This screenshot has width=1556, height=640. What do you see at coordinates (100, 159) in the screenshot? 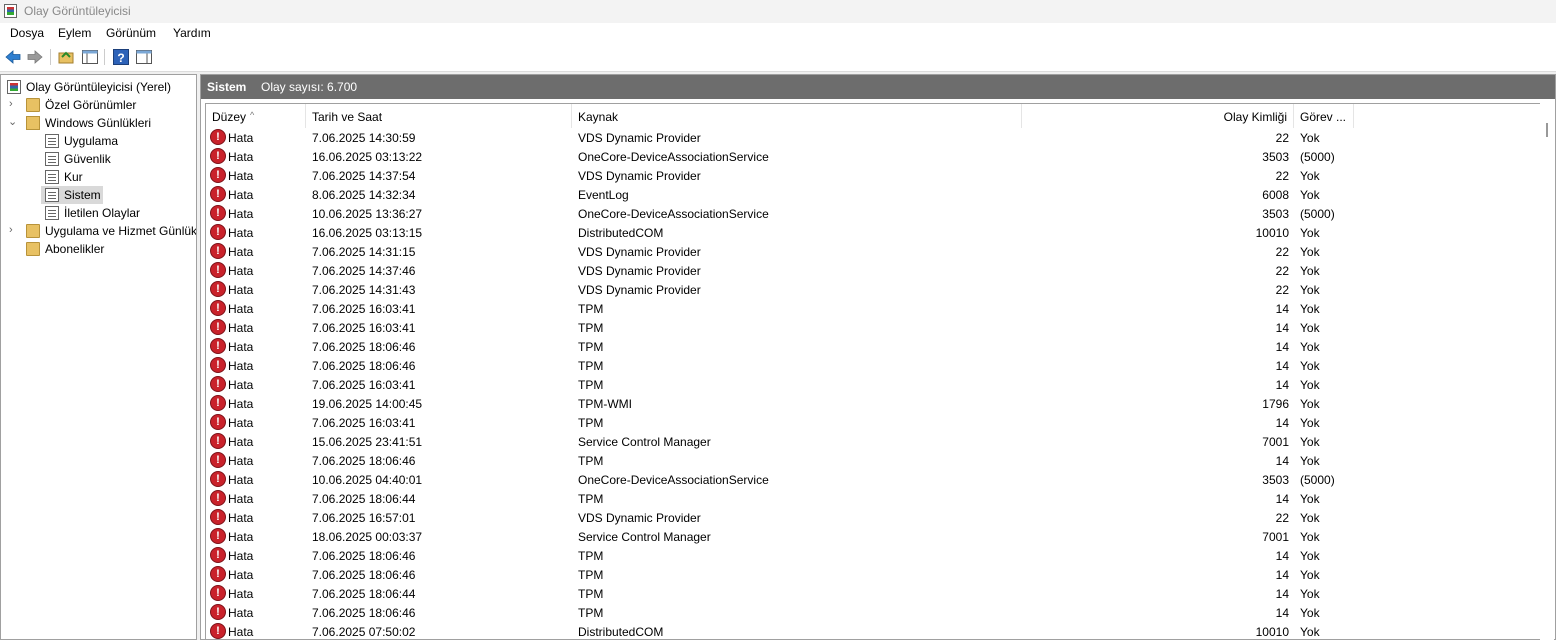
I see `tree-item-guvenlik: Güvenlik` at bounding box center [100, 159].